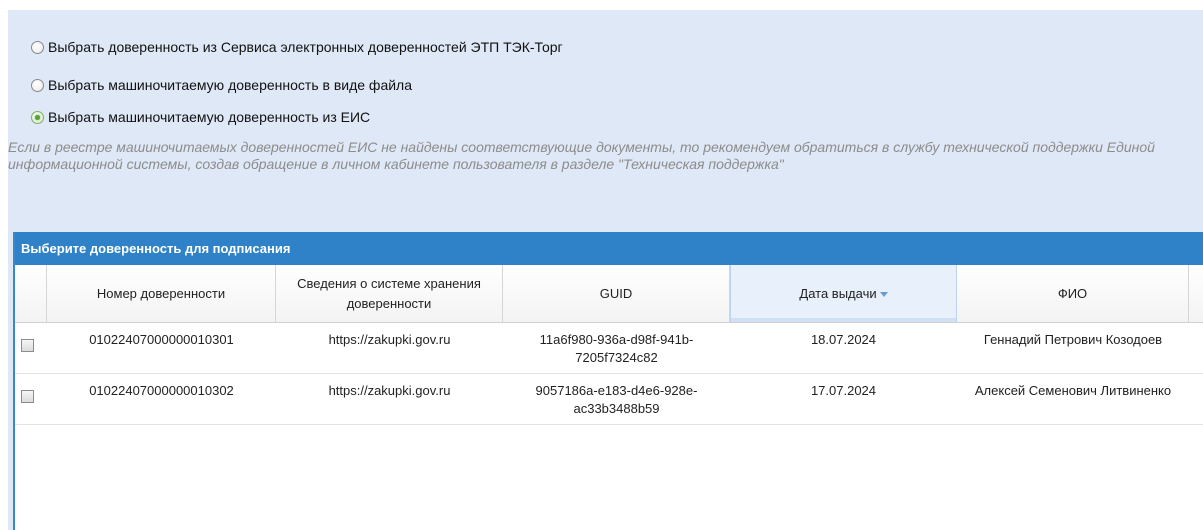 This screenshot has height=530, width=1203. Describe the element at coordinates (37, 117) in the screenshot. I see `radio-checked-icon` at that location.